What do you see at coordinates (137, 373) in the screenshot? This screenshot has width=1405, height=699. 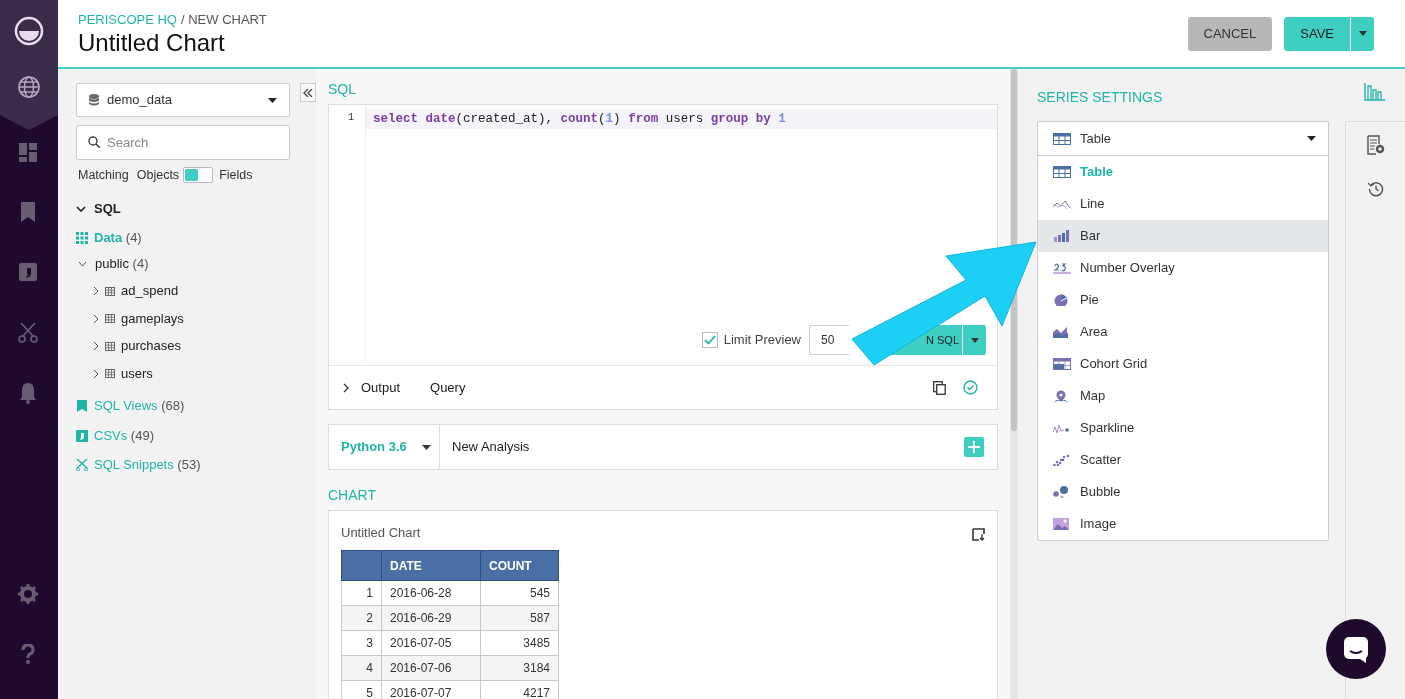 I see `tree-item: users` at bounding box center [137, 373].